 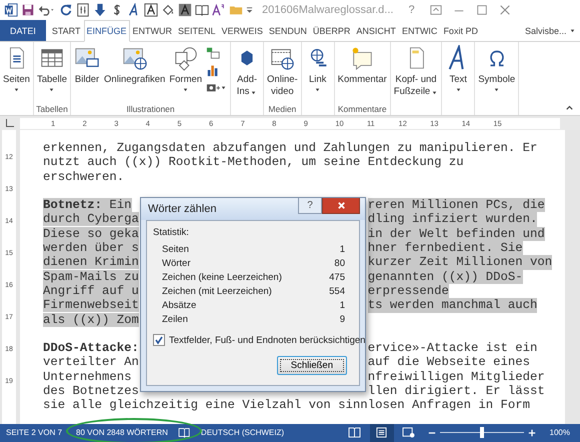 What do you see at coordinates (247, 72) in the screenshot?
I see `ribbon-button: Add- Ins` at bounding box center [247, 72].